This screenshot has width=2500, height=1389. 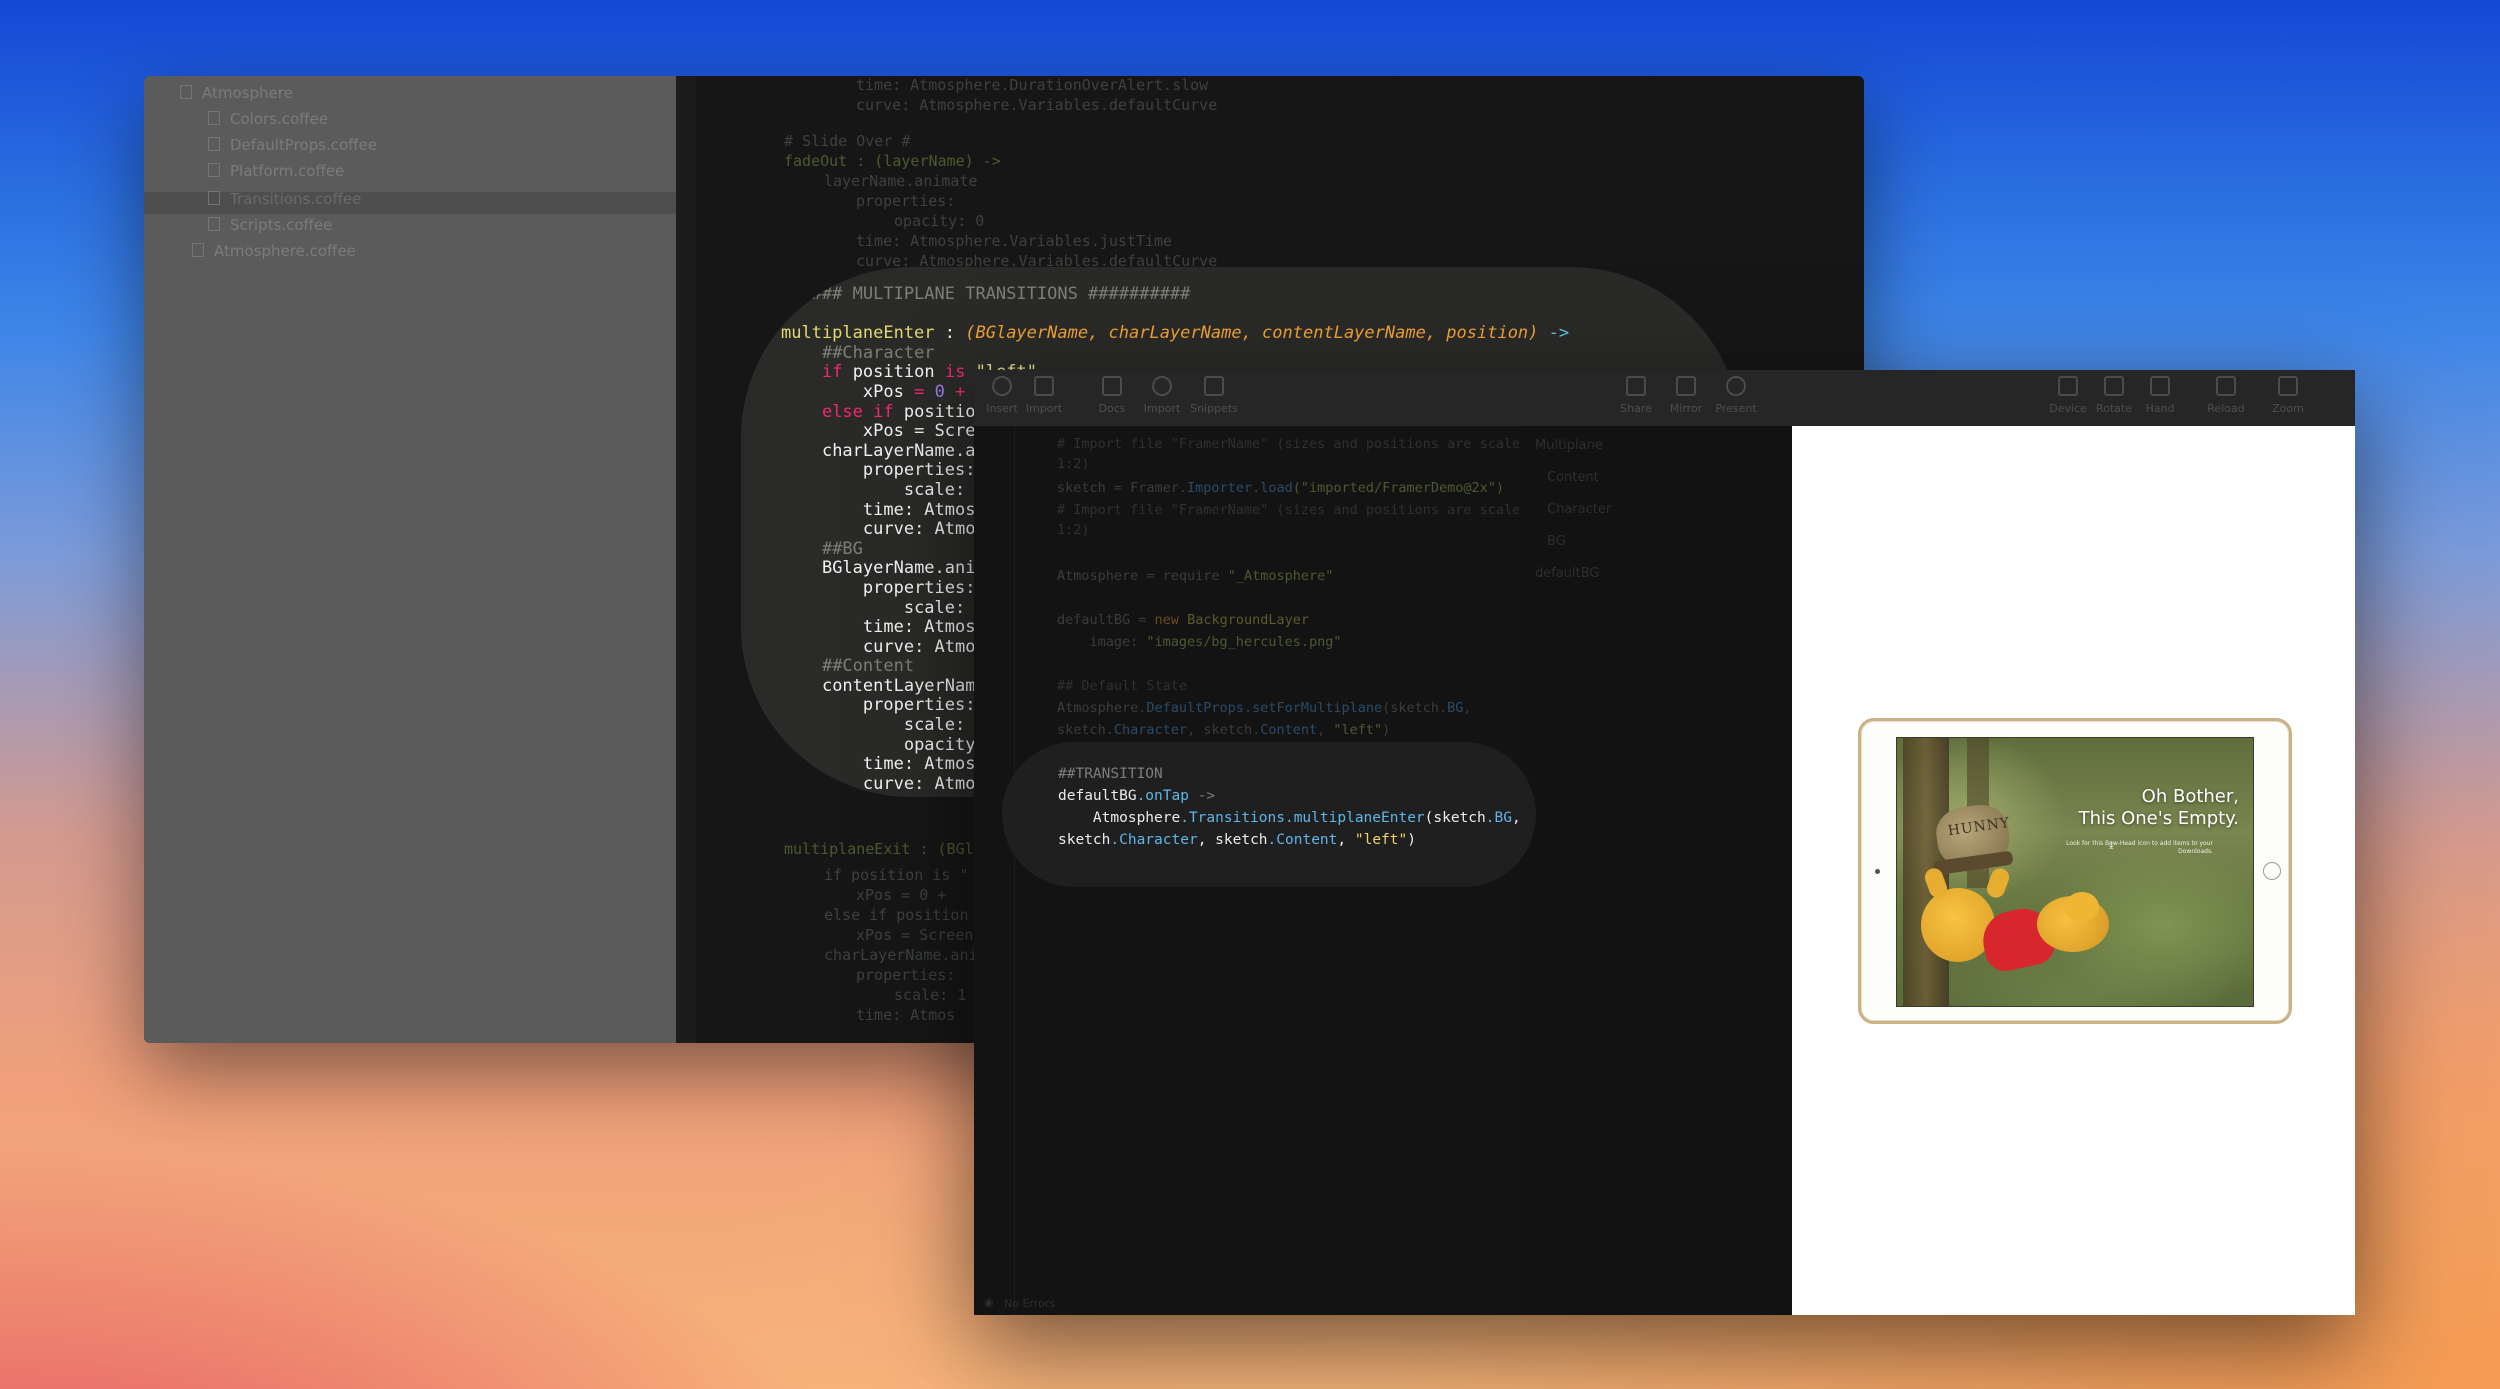 I want to click on status-ok-icon: ◉, so click(x=989, y=1302).